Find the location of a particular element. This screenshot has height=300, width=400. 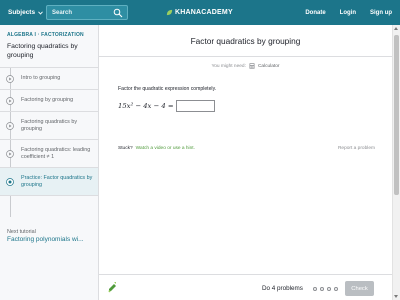

stuck-label: Stuck? is located at coordinates (125, 148).